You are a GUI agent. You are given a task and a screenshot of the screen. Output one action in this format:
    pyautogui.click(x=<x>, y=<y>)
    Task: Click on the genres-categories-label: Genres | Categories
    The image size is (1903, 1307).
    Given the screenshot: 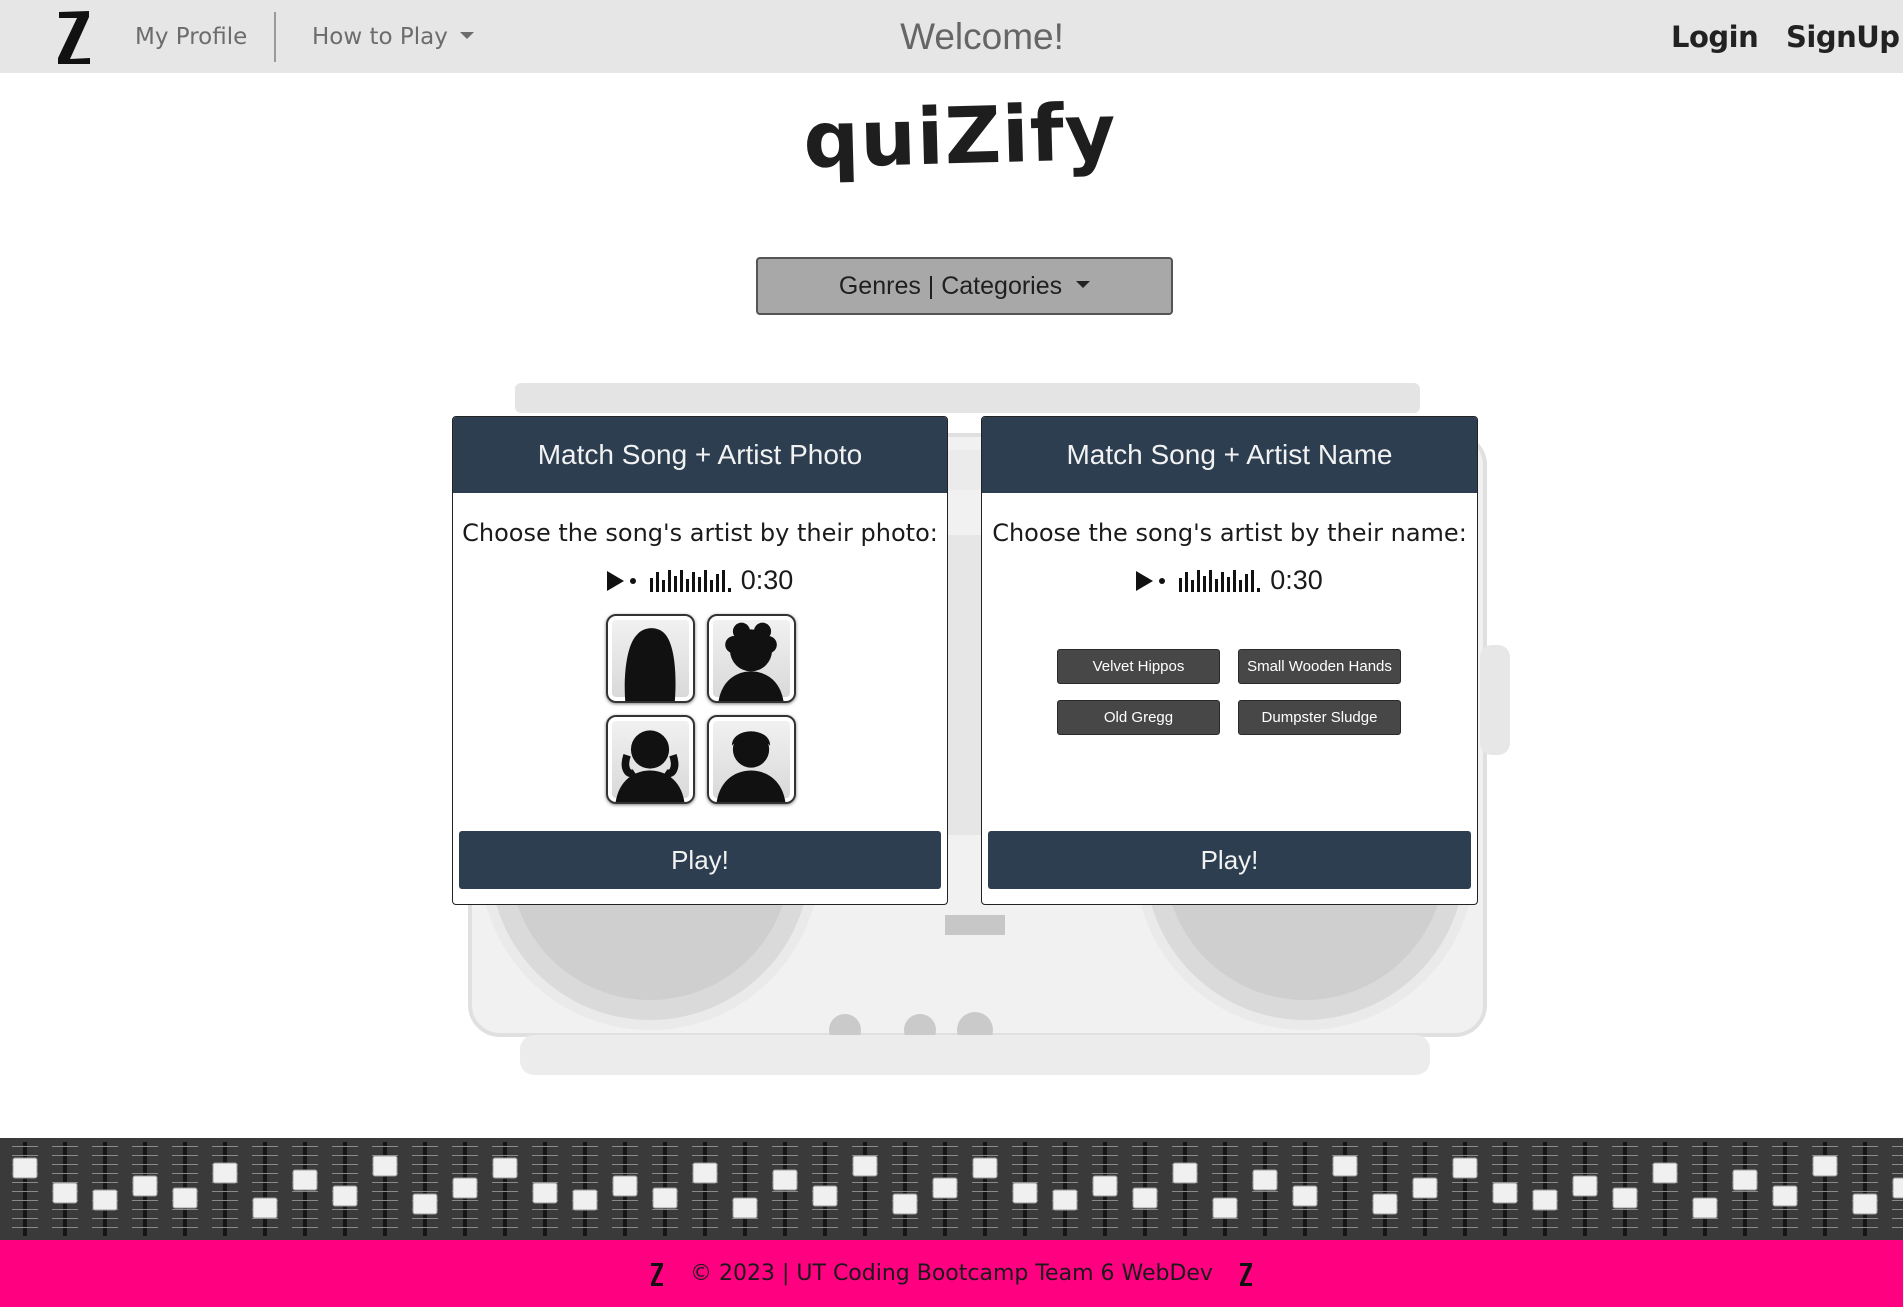 What is the action you would take?
    pyautogui.click(x=950, y=285)
    